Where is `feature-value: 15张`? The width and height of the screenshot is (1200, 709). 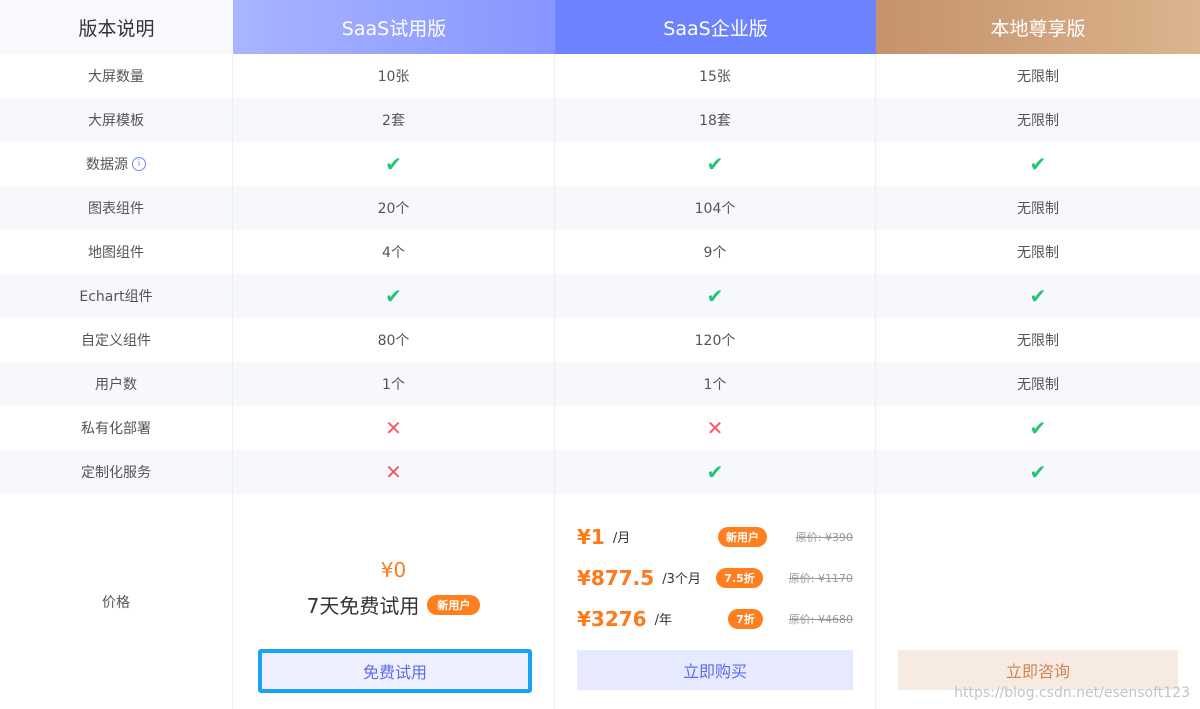
feature-value: 15张 is located at coordinates (715, 77).